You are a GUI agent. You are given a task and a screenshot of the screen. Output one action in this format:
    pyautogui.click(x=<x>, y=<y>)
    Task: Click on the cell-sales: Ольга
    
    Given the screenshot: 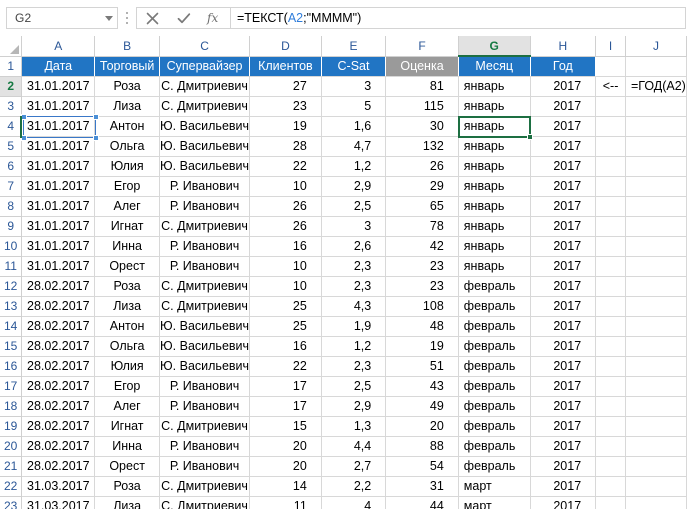 What is the action you would take?
    pyautogui.click(x=127, y=346)
    